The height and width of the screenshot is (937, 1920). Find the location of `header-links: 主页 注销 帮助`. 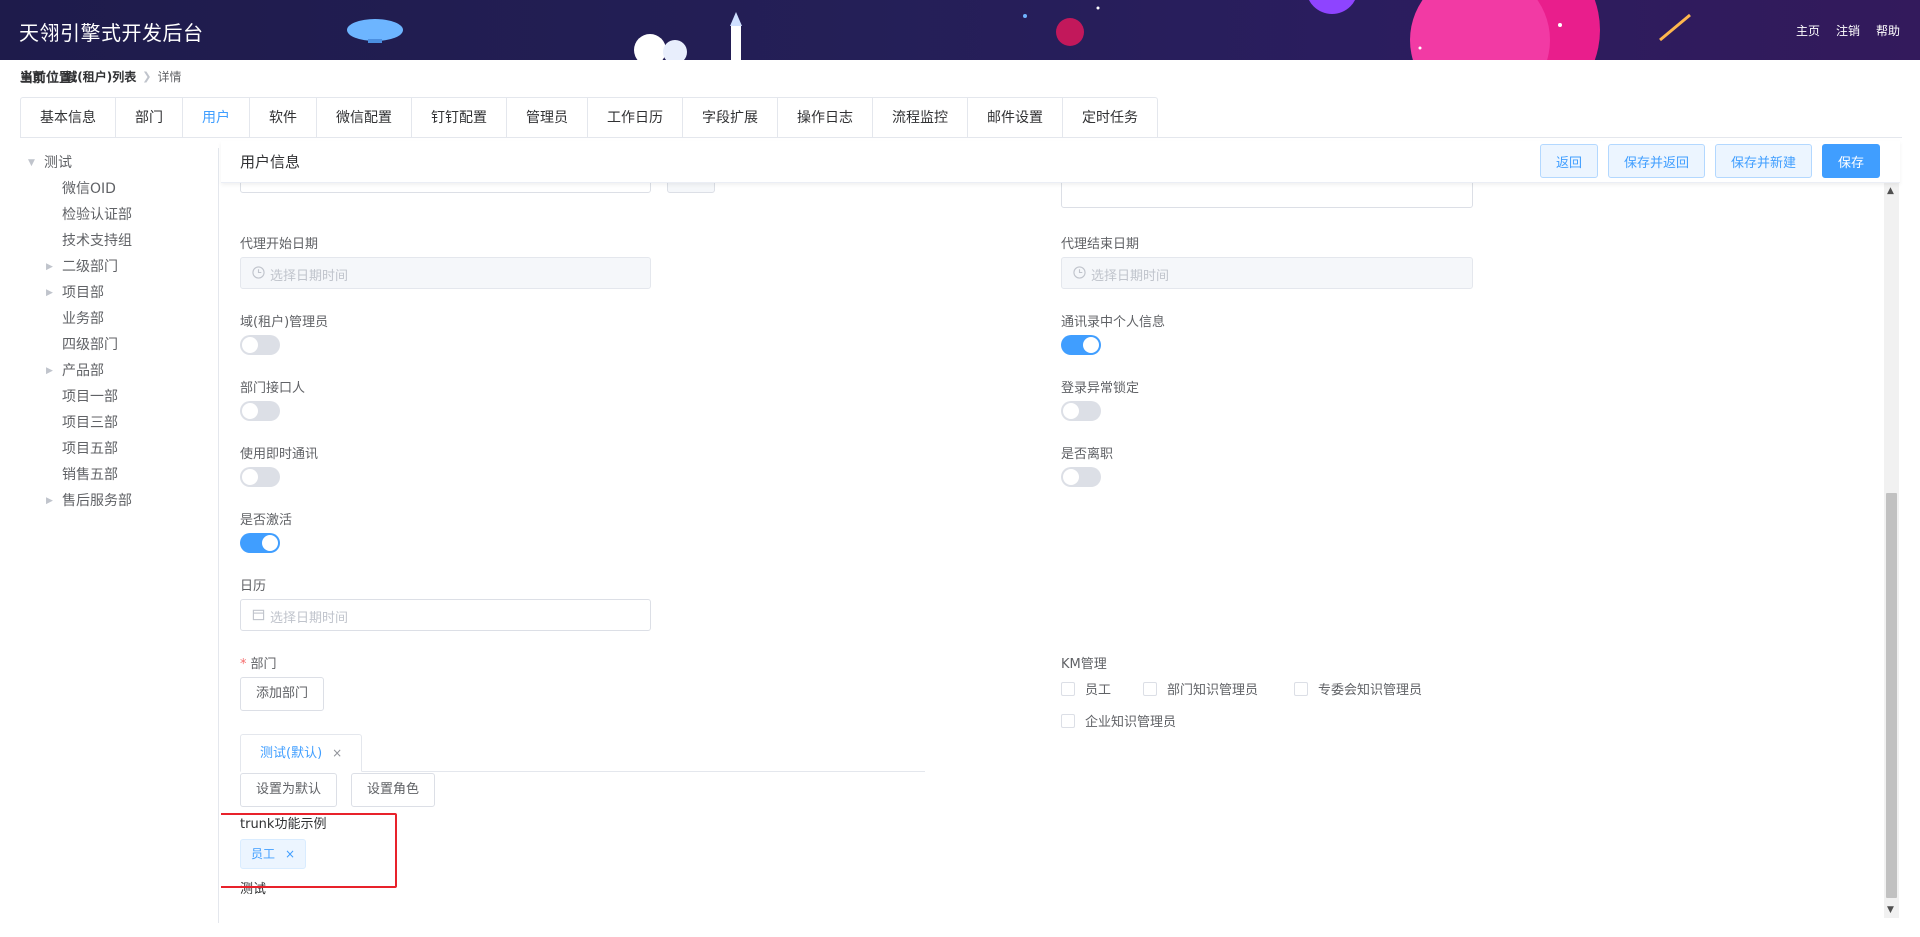

header-links: 主页 注销 帮助 is located at coordinates (1848, 30).